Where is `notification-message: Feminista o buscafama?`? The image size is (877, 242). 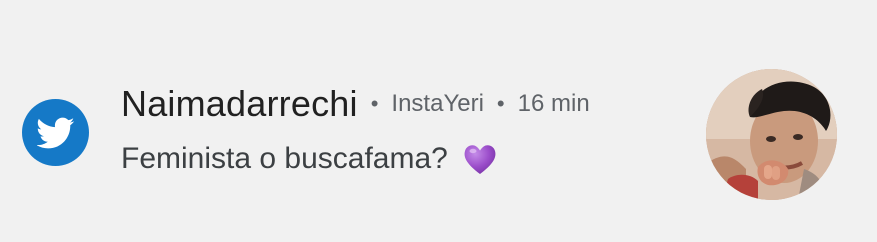 notification-message: Feminista o buscafama? is located at coordinates (309, 159).